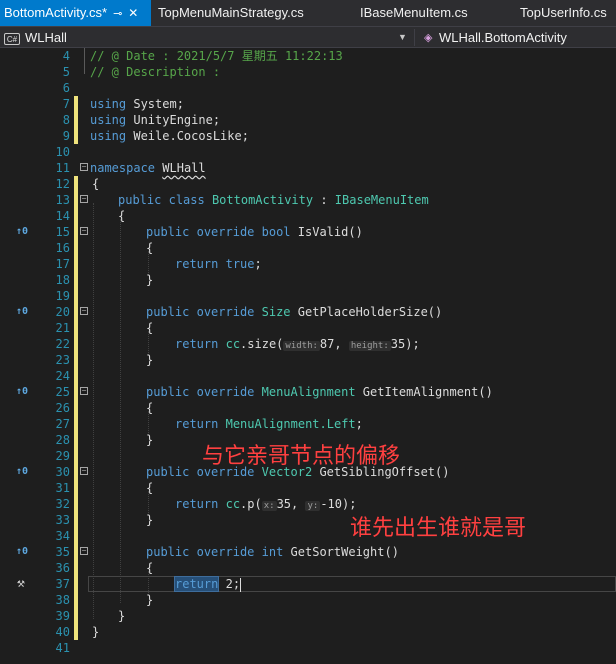 The height and width of the screenshot is (664, 616). What do you see at coordinates (84, 69) in the screenshot?
I see `fold-line` at bounding box center [84, 69].